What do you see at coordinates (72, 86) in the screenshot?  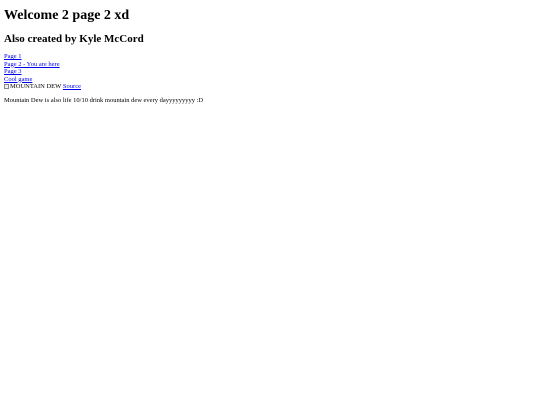 I see `image-source-link: Source` at bounding box center [72, 86].